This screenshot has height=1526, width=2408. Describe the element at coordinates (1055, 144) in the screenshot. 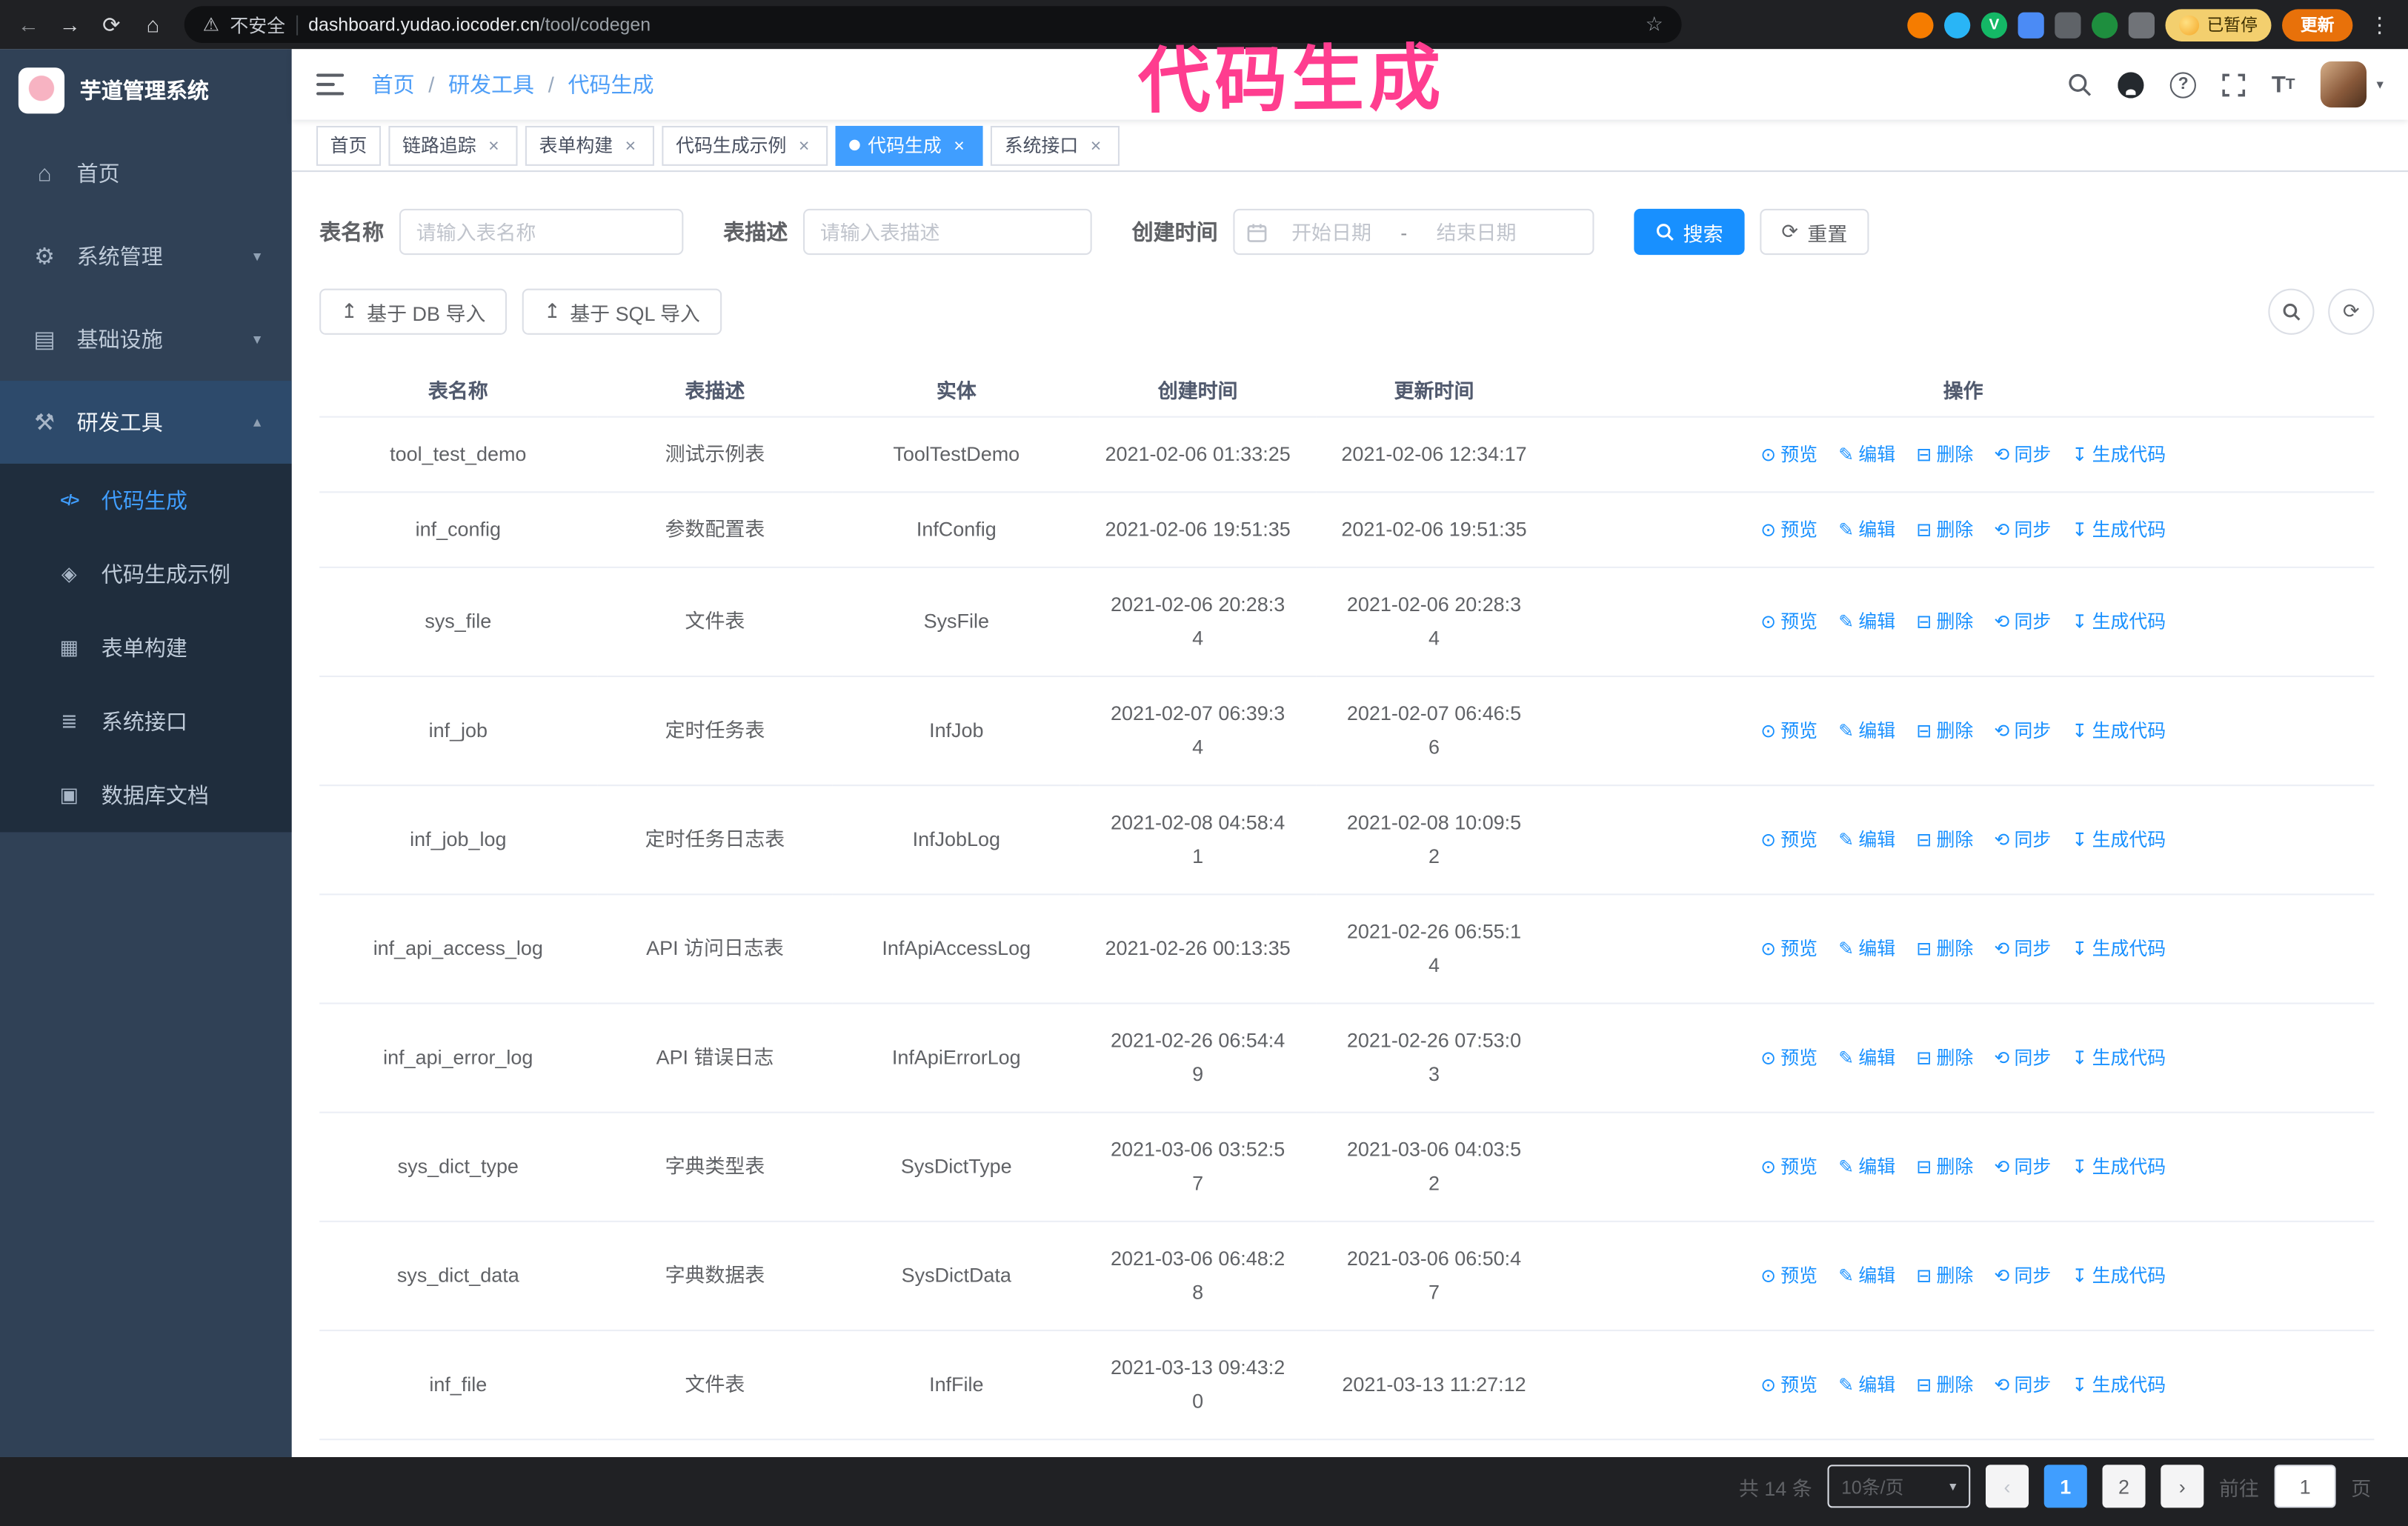

I see `tab-api: 系统接口 ×` at that location.